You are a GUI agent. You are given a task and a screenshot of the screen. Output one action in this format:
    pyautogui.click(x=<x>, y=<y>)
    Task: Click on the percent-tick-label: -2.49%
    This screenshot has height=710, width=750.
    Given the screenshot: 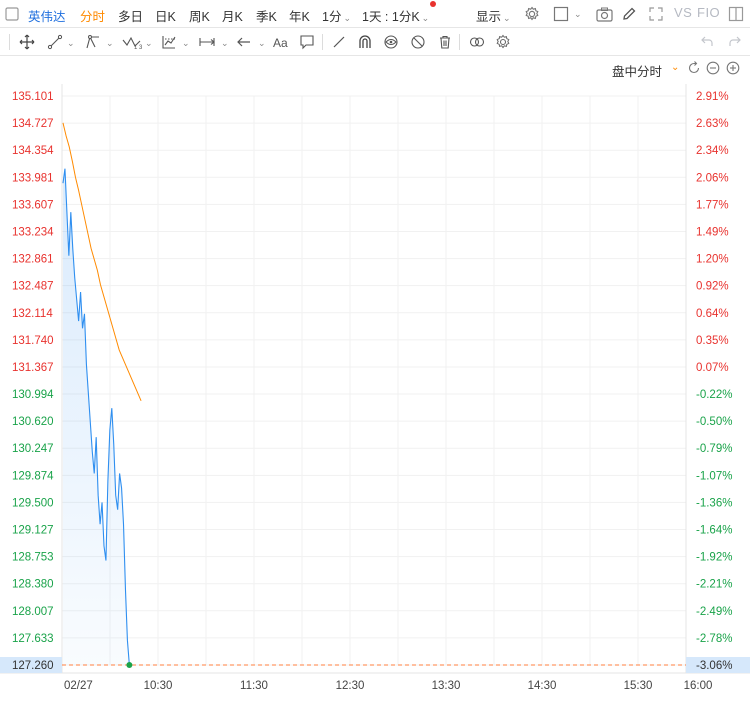 What is the action you would take?
    pyautogui.click(x=714, y=612)
    